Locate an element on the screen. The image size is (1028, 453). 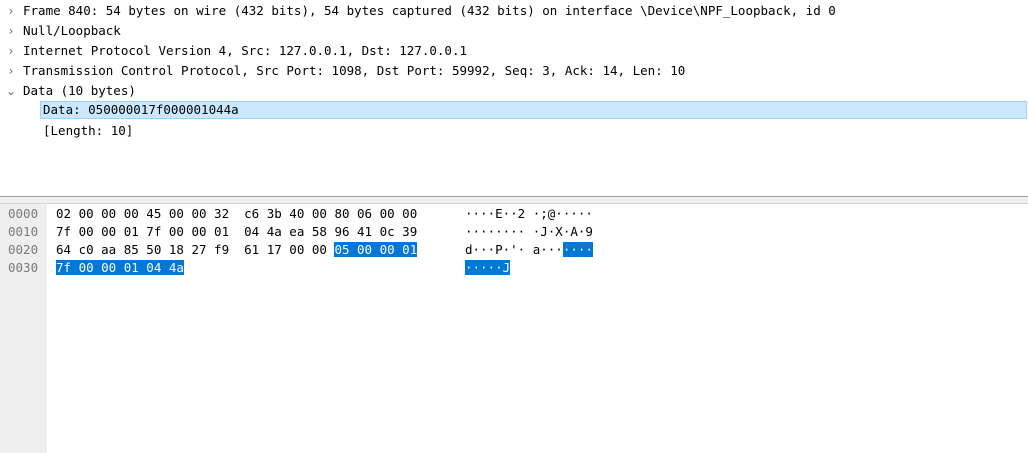
ascii-row: ········ ·J·X·A·9 is located at coordinates (529, 232).